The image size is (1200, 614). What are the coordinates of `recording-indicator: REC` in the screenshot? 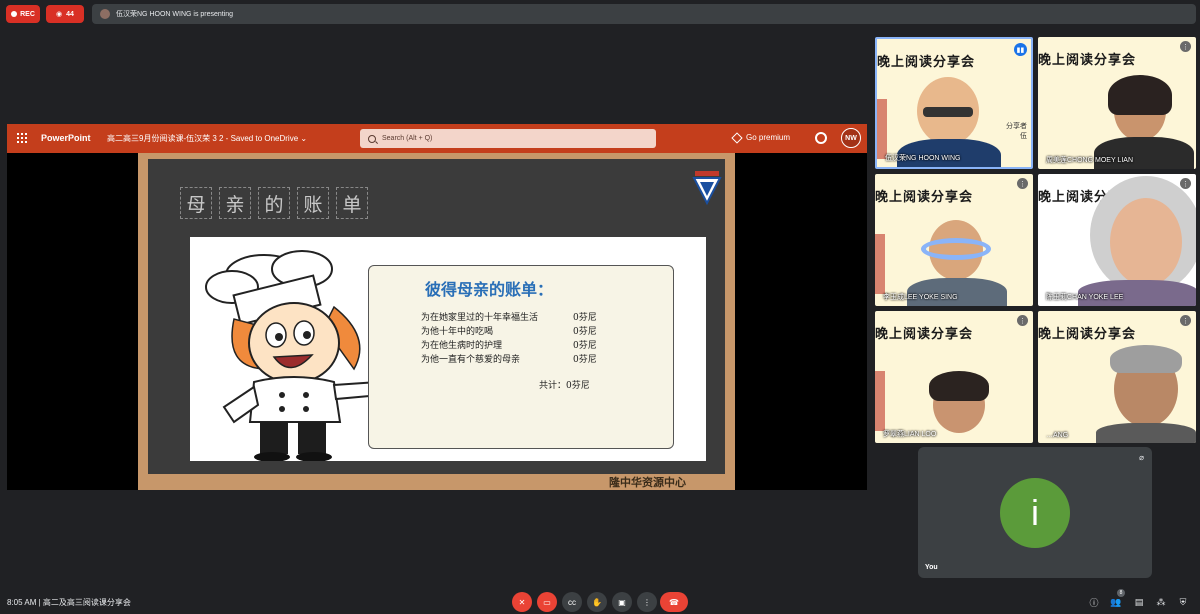 It's located at (23, 14).